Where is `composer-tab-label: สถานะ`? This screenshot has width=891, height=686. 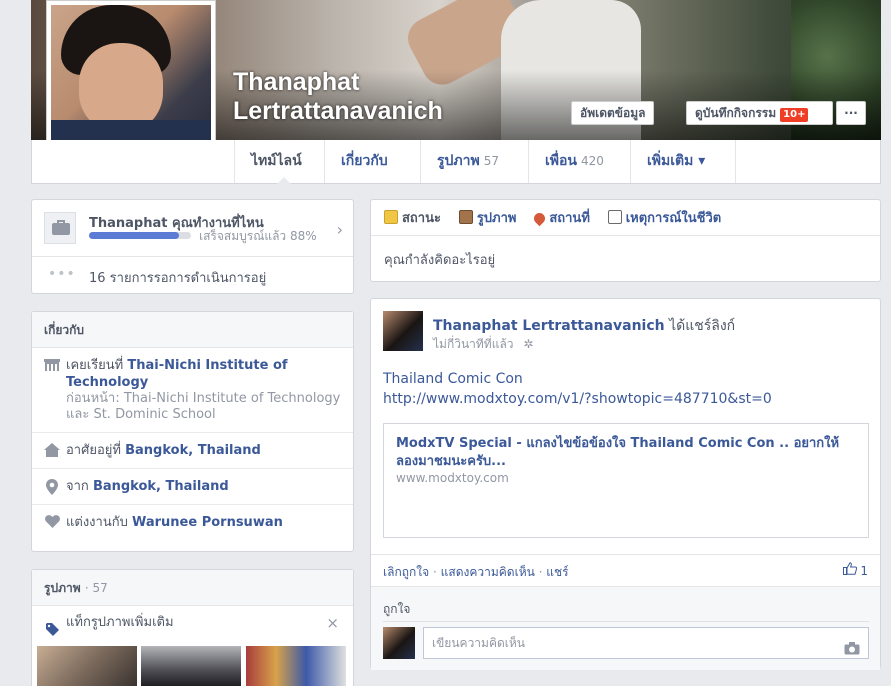 composer-tab-label: สถานะ is located at coordinates (421, 218).